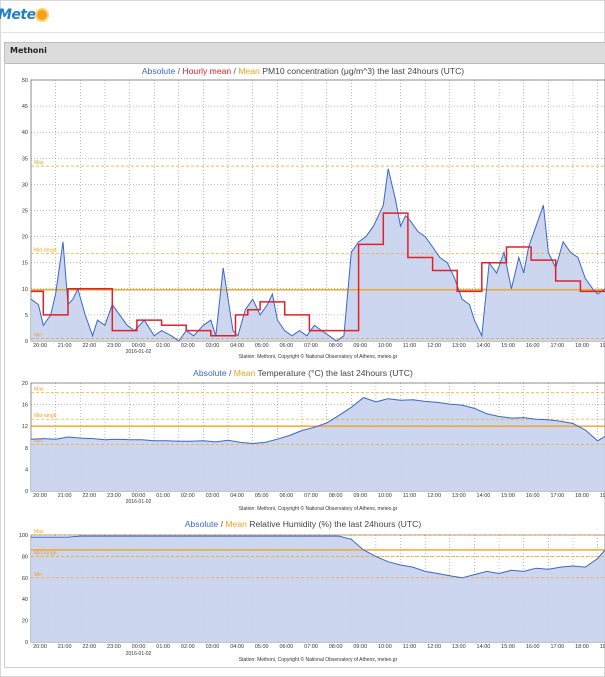 The width and height of the screenshot is (605, 677). What do you see at coordinates (25, 290) in the screenshot?
I see `y-tick-label: 10` at bounding box center [25, 290].